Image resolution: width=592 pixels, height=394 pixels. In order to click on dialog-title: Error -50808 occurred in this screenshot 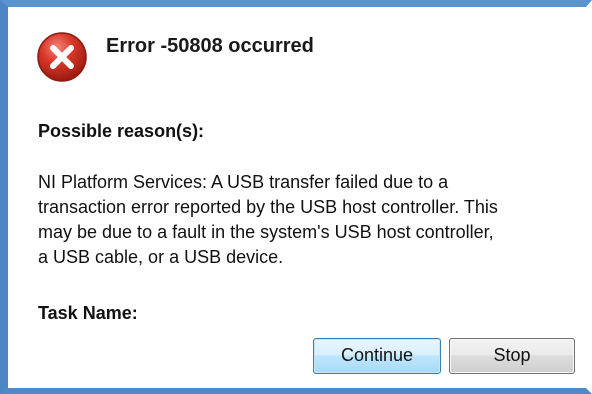, I will do `click(210, 46)`.